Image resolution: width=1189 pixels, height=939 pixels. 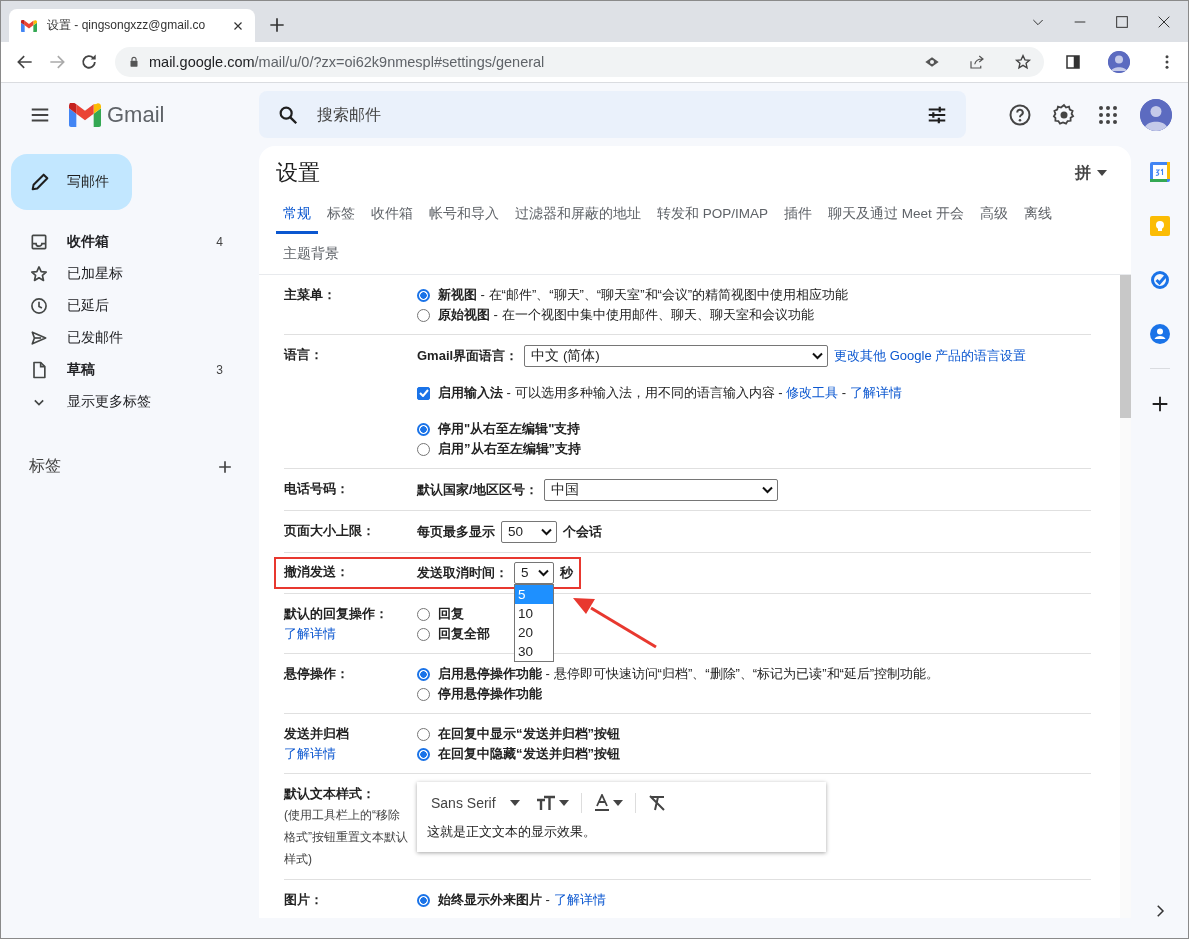 What do you see at coordinates (1122, 22) in the screenshot?
I see `maximize-icon` at bounding box center [1122, 22].